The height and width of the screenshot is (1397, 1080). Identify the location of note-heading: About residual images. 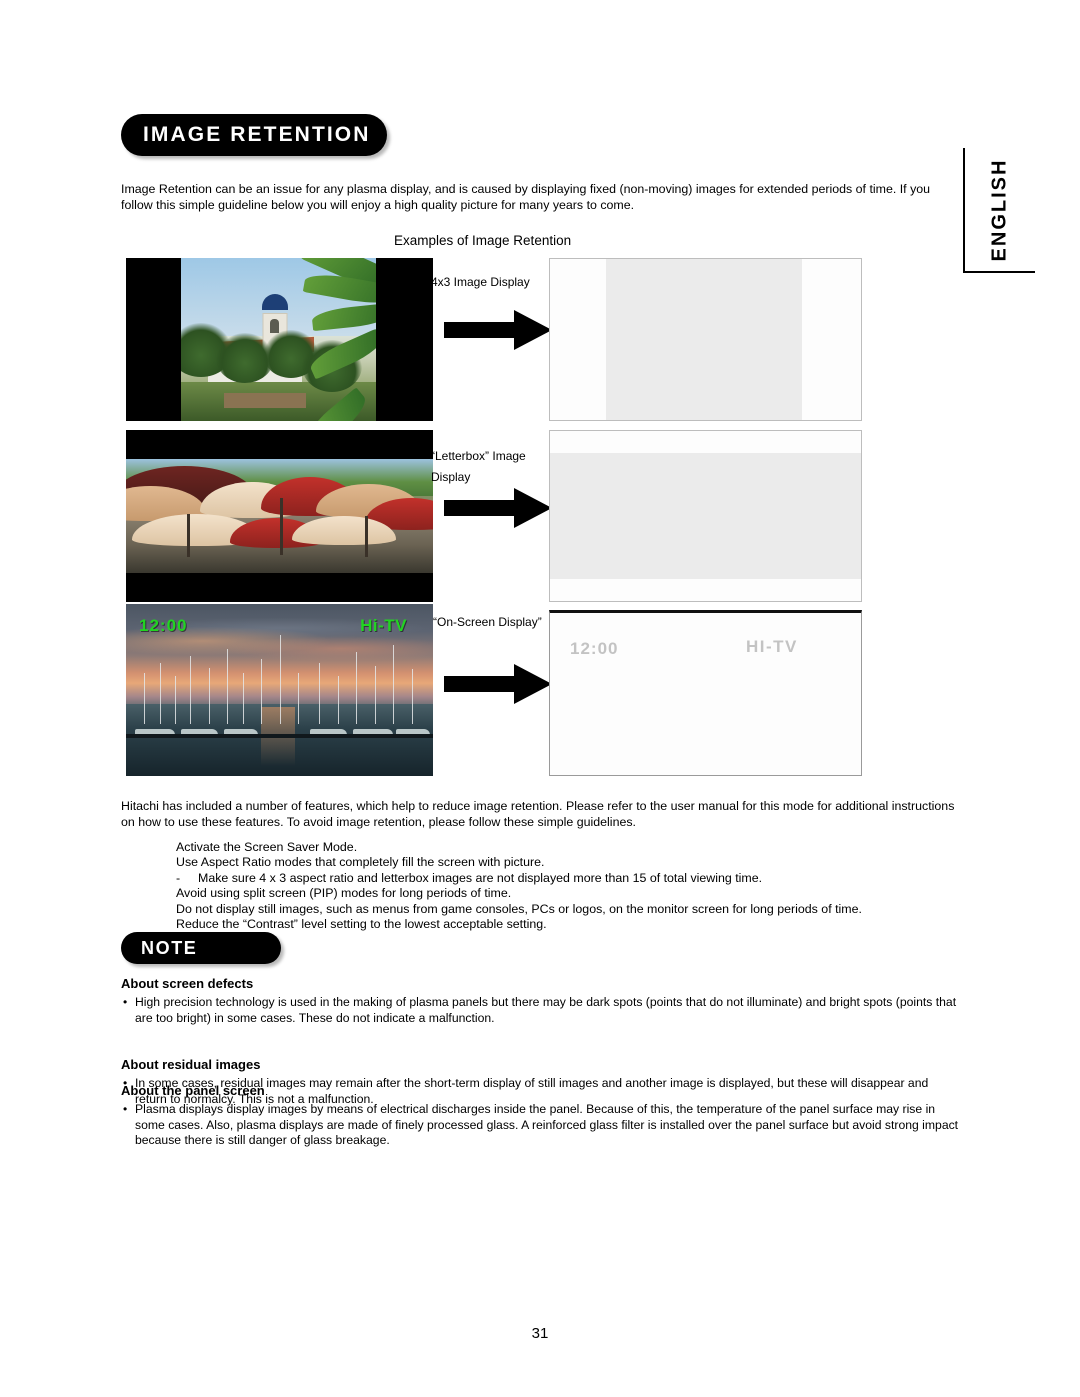
(191, 1064).